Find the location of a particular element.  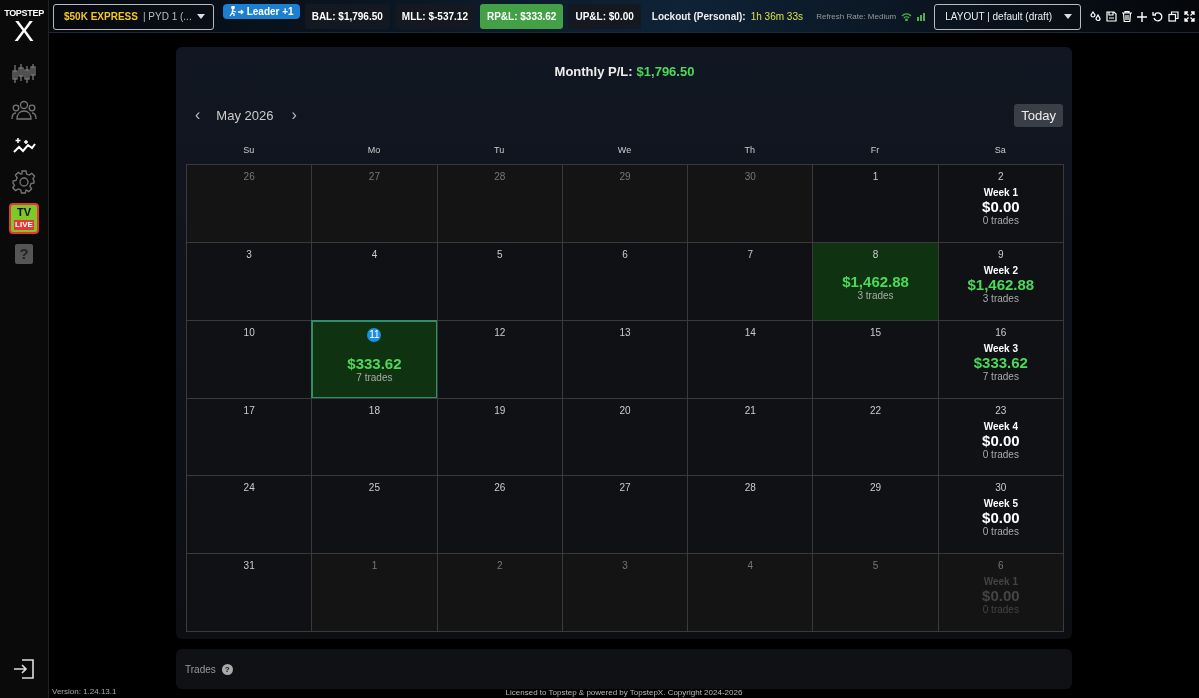

today-button: Today is located at coordinates (1038, 115).